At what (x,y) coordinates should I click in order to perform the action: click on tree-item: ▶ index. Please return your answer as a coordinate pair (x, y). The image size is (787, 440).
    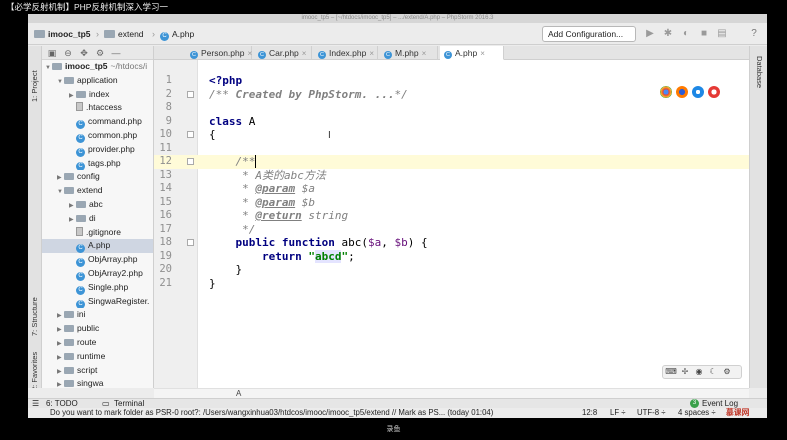
    Looking at the image, I should click on (97, 95).